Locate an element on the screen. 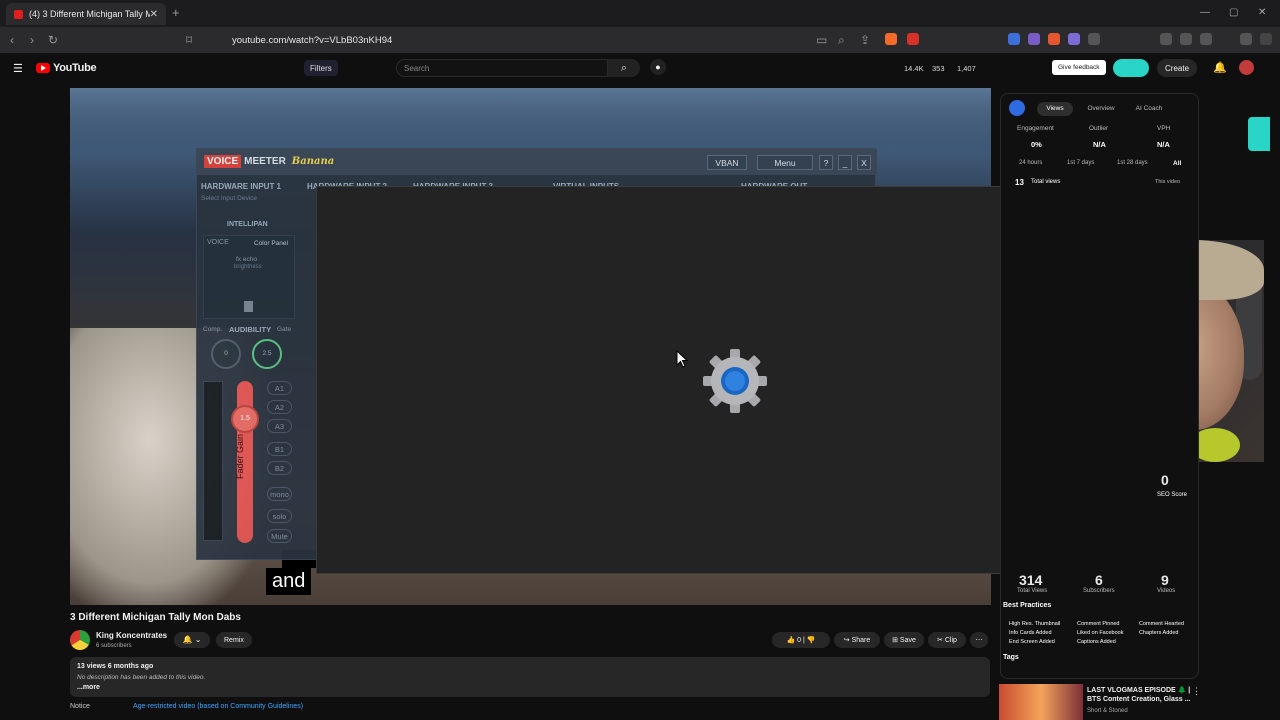 Image resolution: width=1280 pixels, height=720 pixels. mono-button: mono is located at coordinates (279, 494).